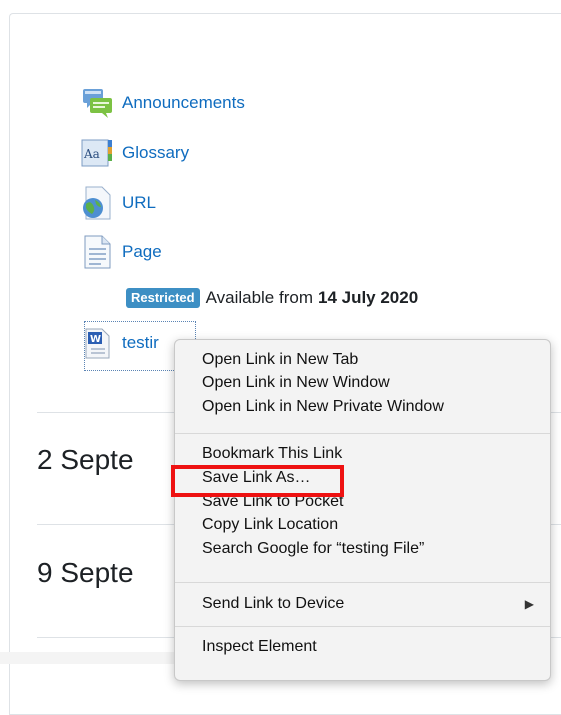  What do you see at coordinates (280, 360) in the screenshot?
I see `menu-item-open-new-tab: Open Link in New Tab` at bounding box center [280, 360].